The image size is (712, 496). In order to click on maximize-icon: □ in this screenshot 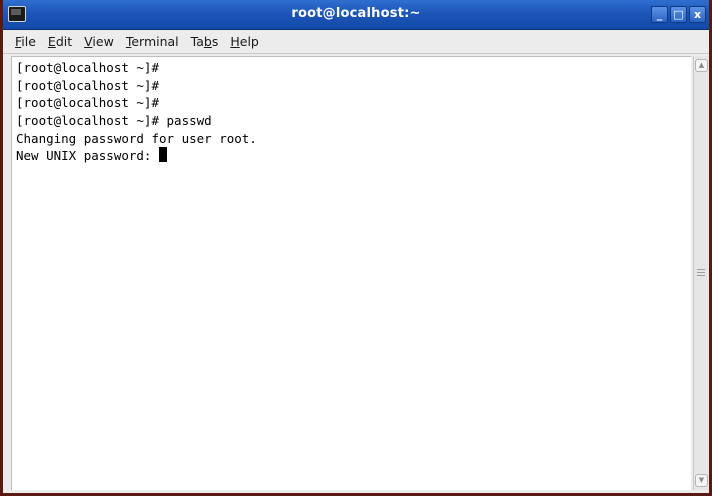, I will do `click(678, 14)`.